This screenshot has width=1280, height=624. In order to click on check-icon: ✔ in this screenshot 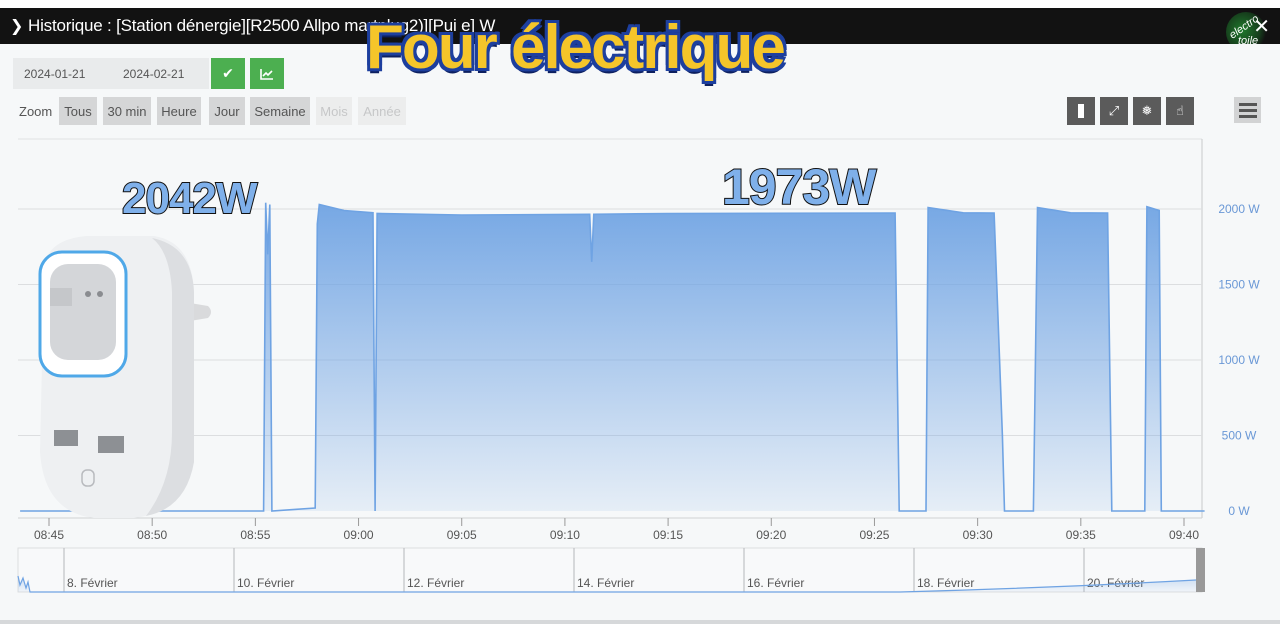, I will do `click(228, 73)`.